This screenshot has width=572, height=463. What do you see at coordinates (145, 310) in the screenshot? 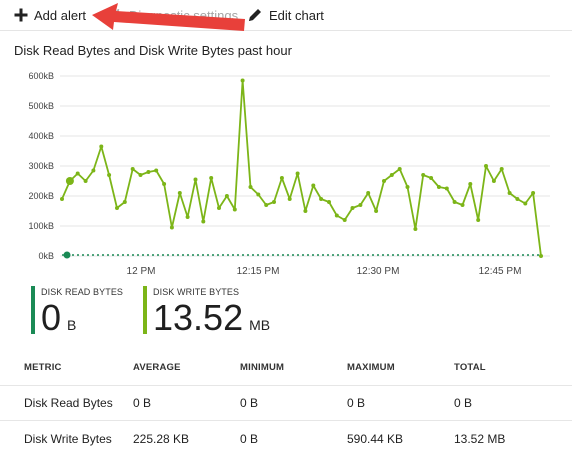
I see `write-color-bar` at bounding box center [145, 310].